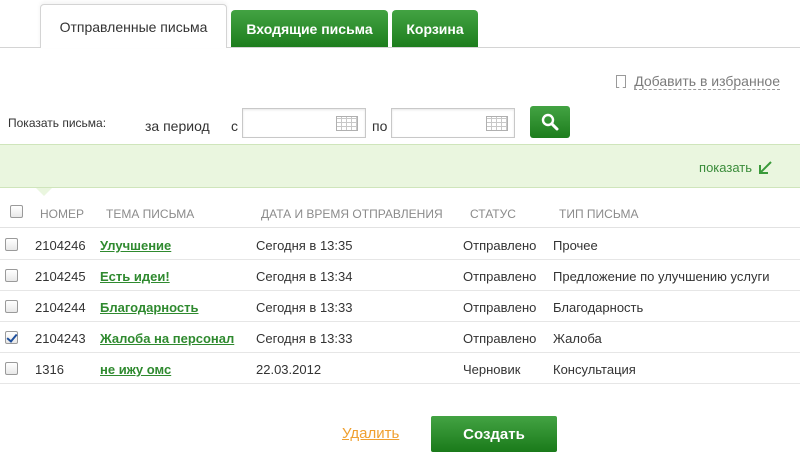 Image resolution: width=800 pixels, height=461 pixels. Describe the element at coordinates (370, 433) in the screenshot. I see `delete-link: Удалить` at that location.